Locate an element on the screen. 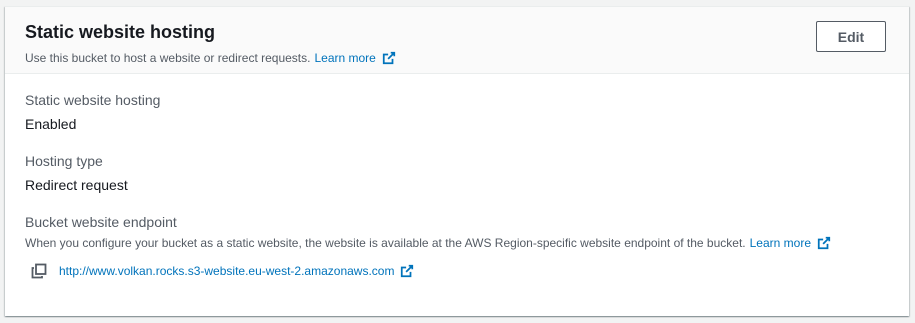 The width and height of the screenshot is (915, 323). copy-icon is located at coordinates (39, 271).